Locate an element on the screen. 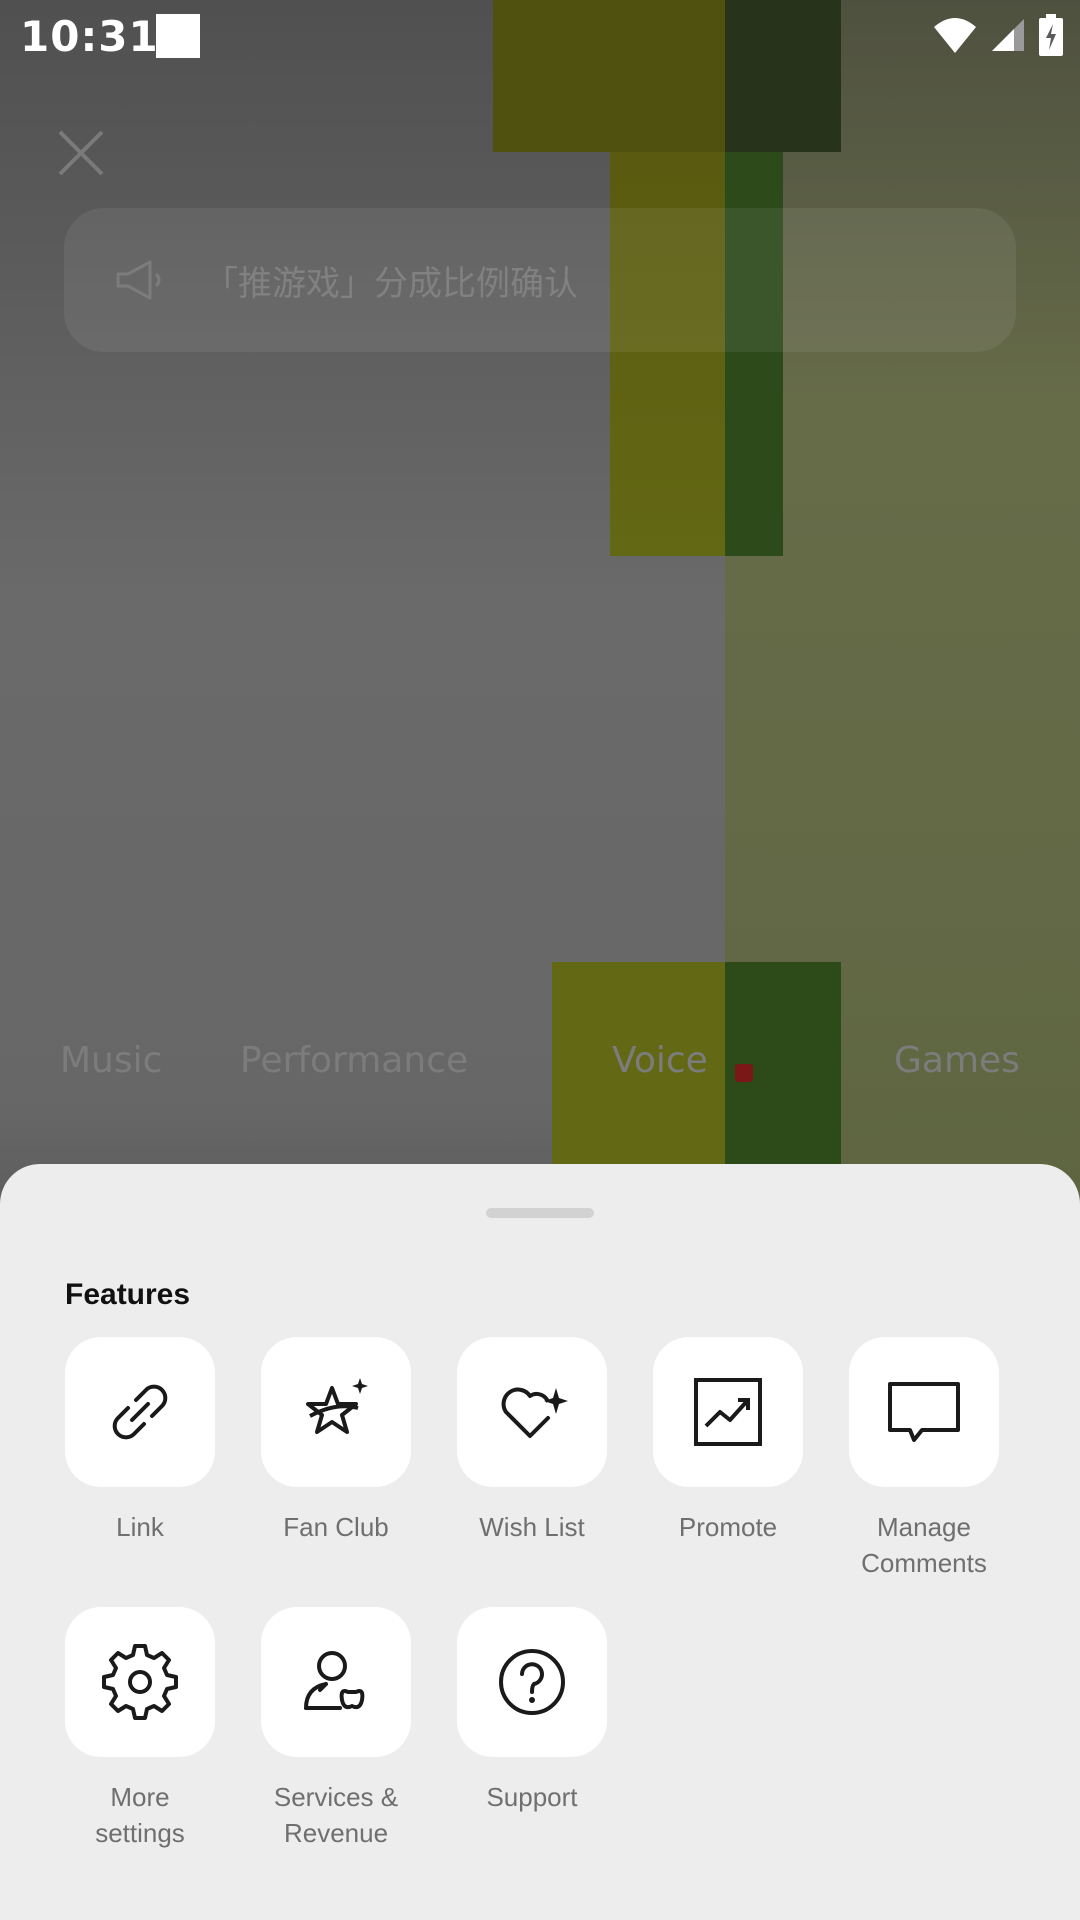  link-icon is located at coordinates (140, 1412).